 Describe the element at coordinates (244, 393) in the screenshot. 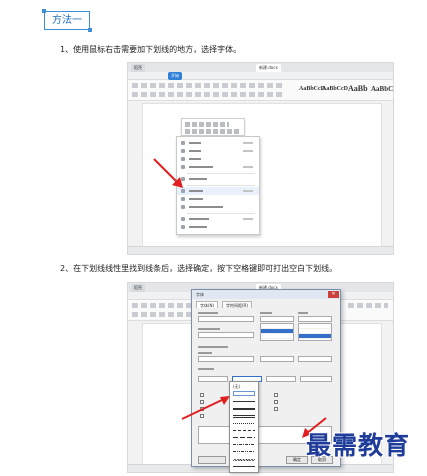

I see `underline-words-option` at that location.